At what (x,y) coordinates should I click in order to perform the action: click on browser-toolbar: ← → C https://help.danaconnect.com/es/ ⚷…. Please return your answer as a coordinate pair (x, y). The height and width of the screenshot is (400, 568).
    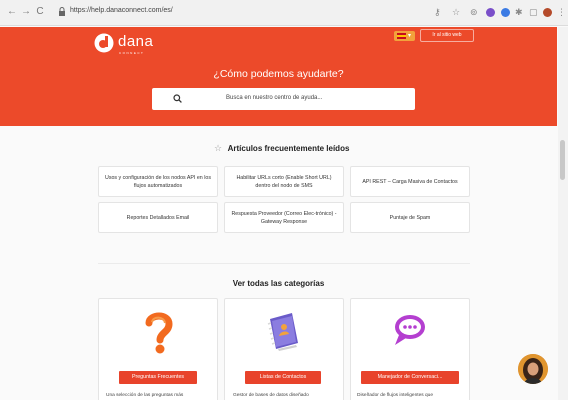
    Looking at the image, I should click on (284, 13).